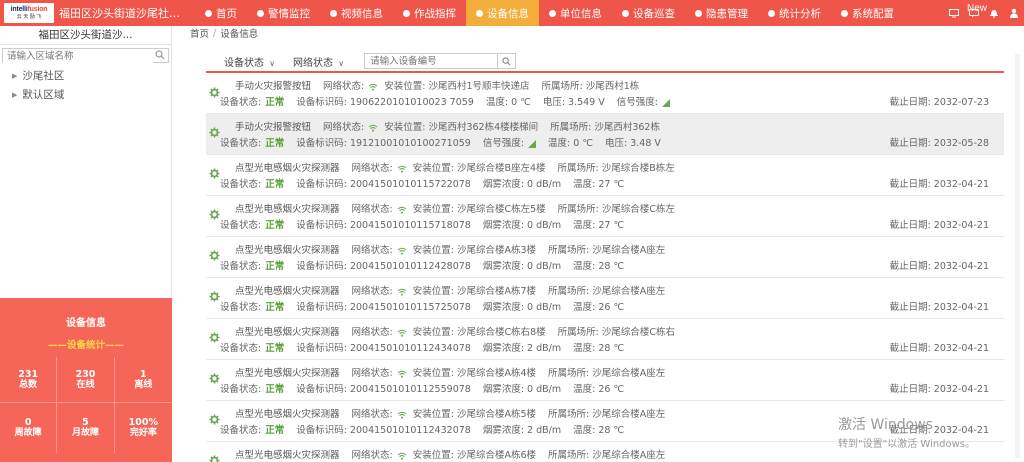 The image size is (1024, 462). Describe the element at coordinates (648, 13) in the screenshot. I see `nav-item-6: 设备巡查` at that location.